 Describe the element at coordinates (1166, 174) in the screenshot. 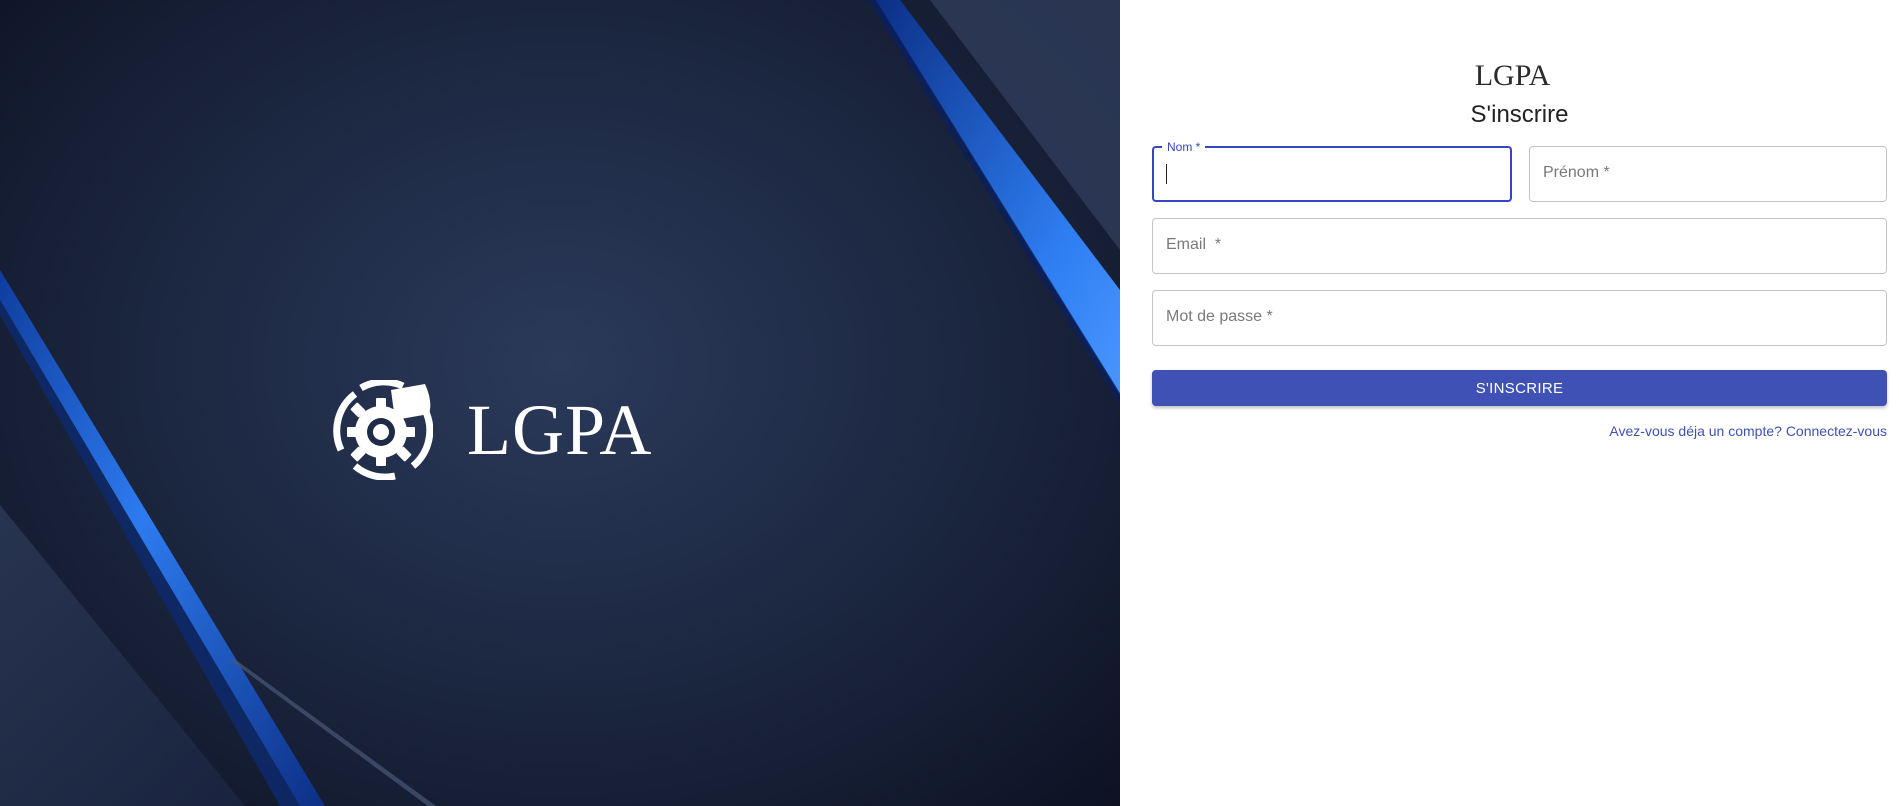

I see `text-caret` at that location.